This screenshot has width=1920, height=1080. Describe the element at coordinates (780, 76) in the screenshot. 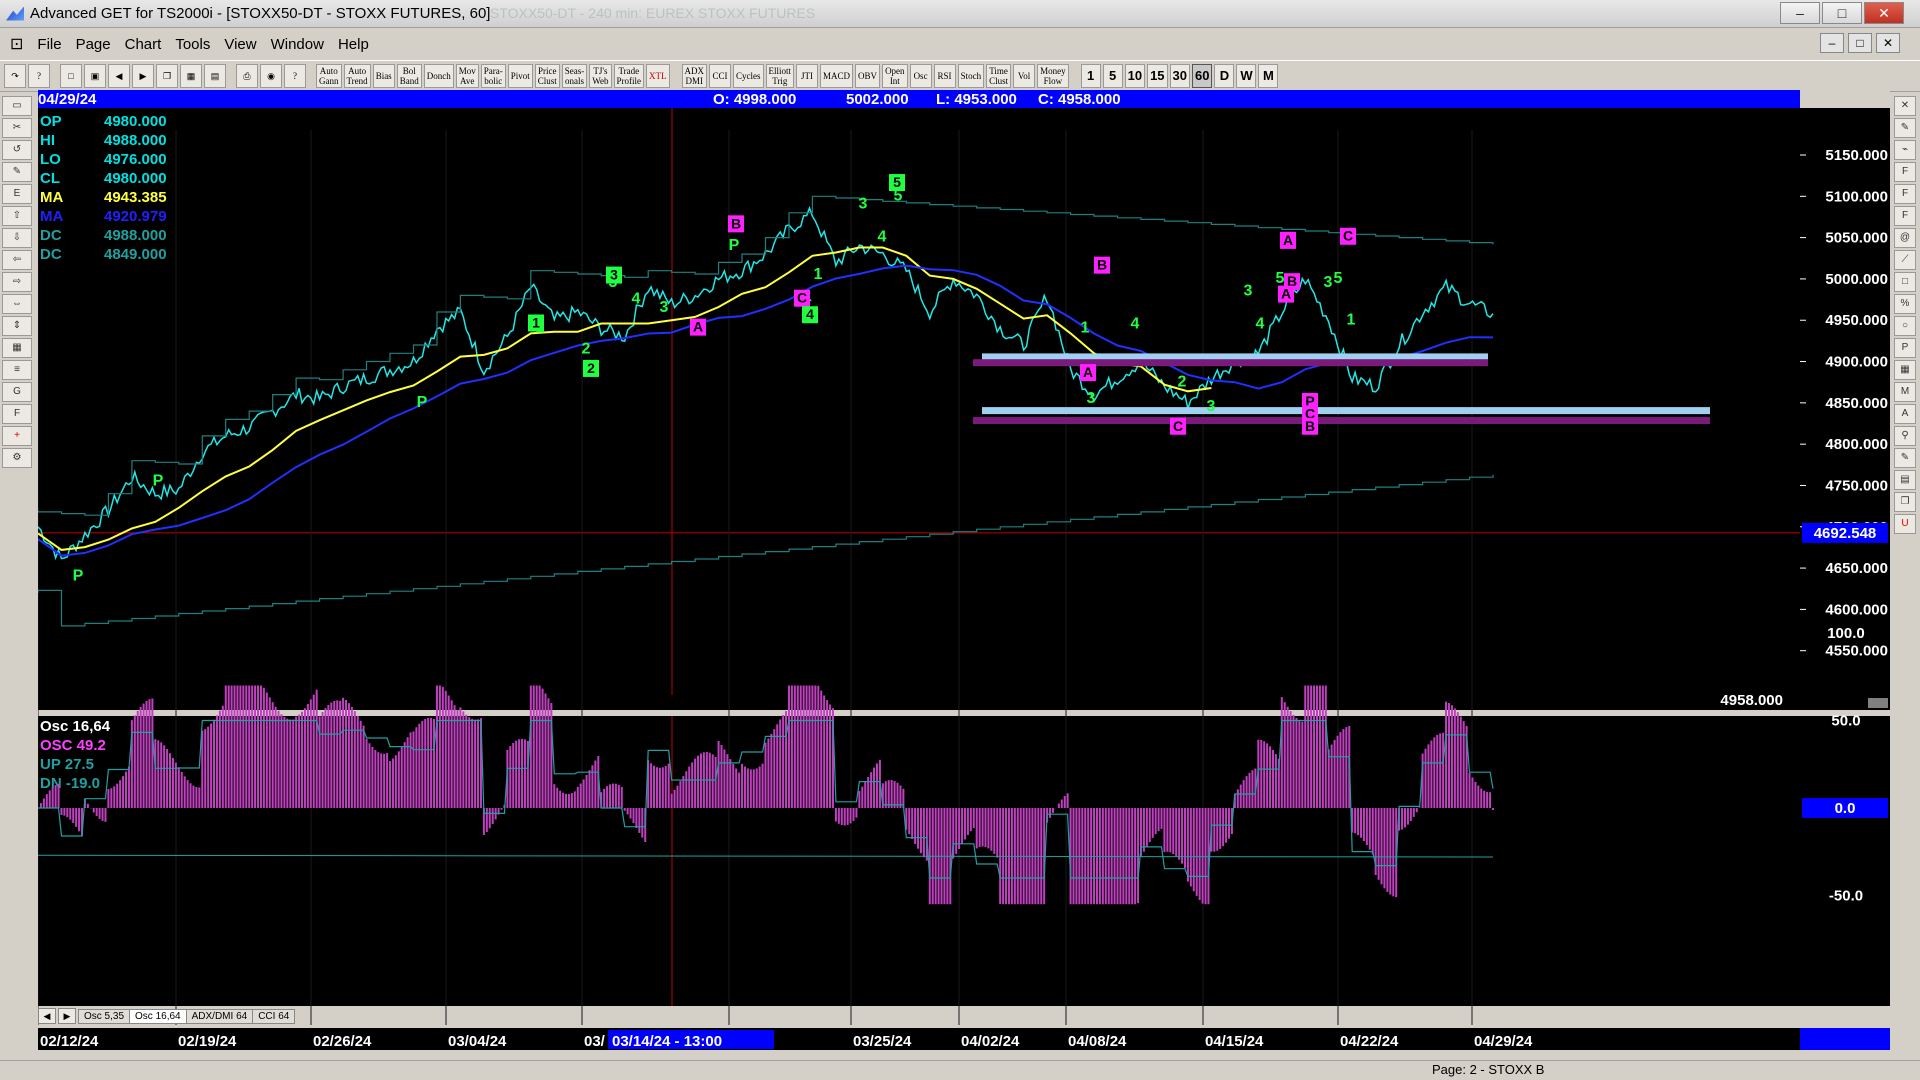

I see `study-button-elliott-trig: Elliott Trig` at that location.